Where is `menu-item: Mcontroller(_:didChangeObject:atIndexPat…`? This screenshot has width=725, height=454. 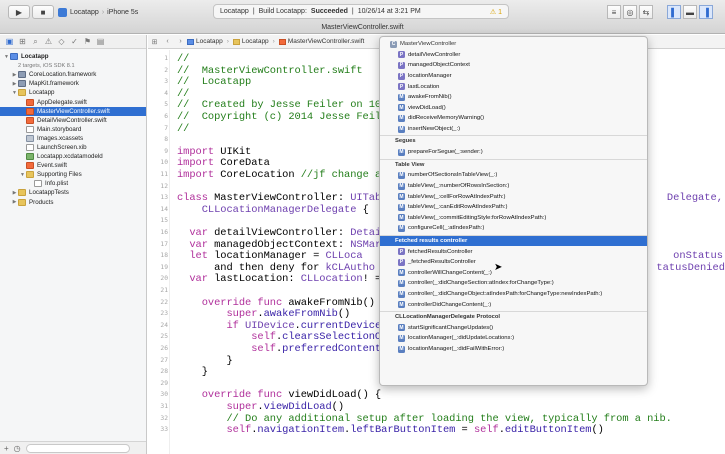 menu-item: Mcontroller(_:didChangeObject:atIndexPat… is located at coordinates (513, 294).